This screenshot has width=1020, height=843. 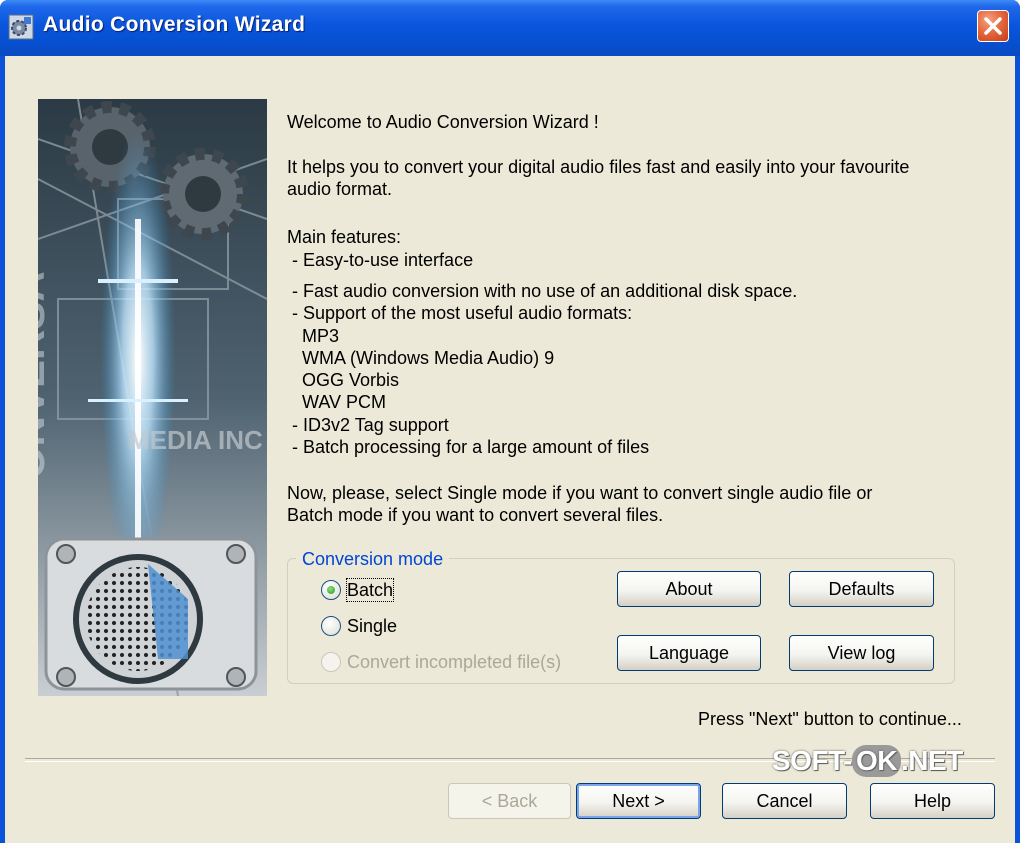 What do you see at coordinates (454, 662) in the screenshot?
I see `incomplete-files-radio-label: Convert incompleted file(s)` at bounding box center [454, 662].